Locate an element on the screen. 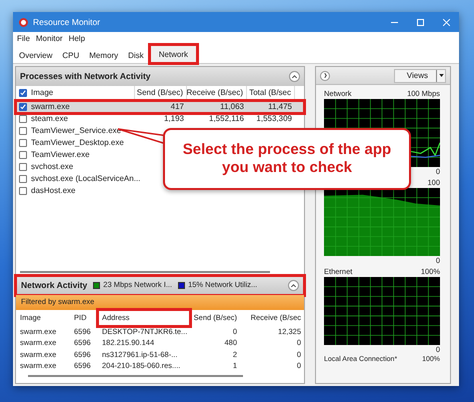 The width and height of the screenshot is (474, 402). section-title: Network Activity is located at coordinates (54, 285).